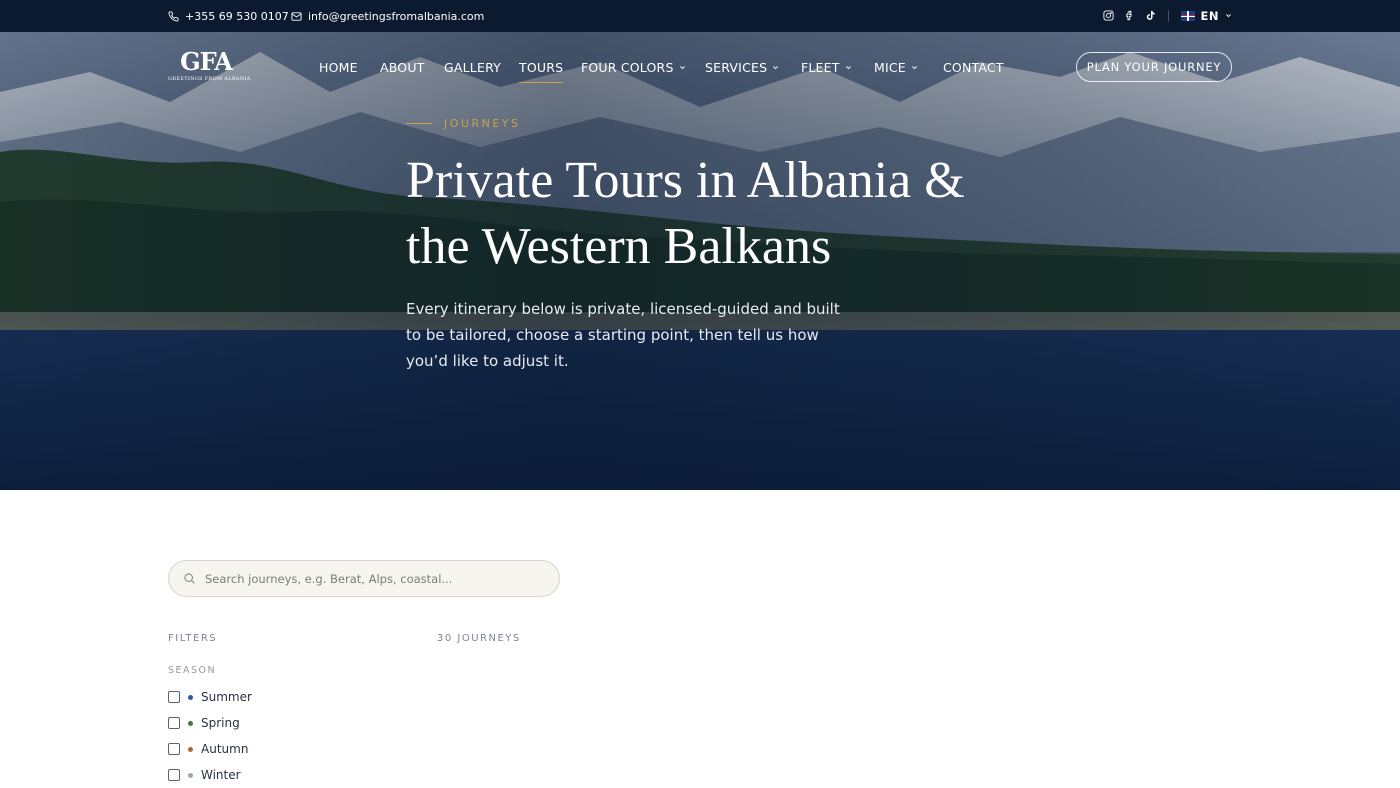  What do you see at coordinates (296, 16) in the screenshot?
I see `mail-icon` at bounding box center [296, 16].